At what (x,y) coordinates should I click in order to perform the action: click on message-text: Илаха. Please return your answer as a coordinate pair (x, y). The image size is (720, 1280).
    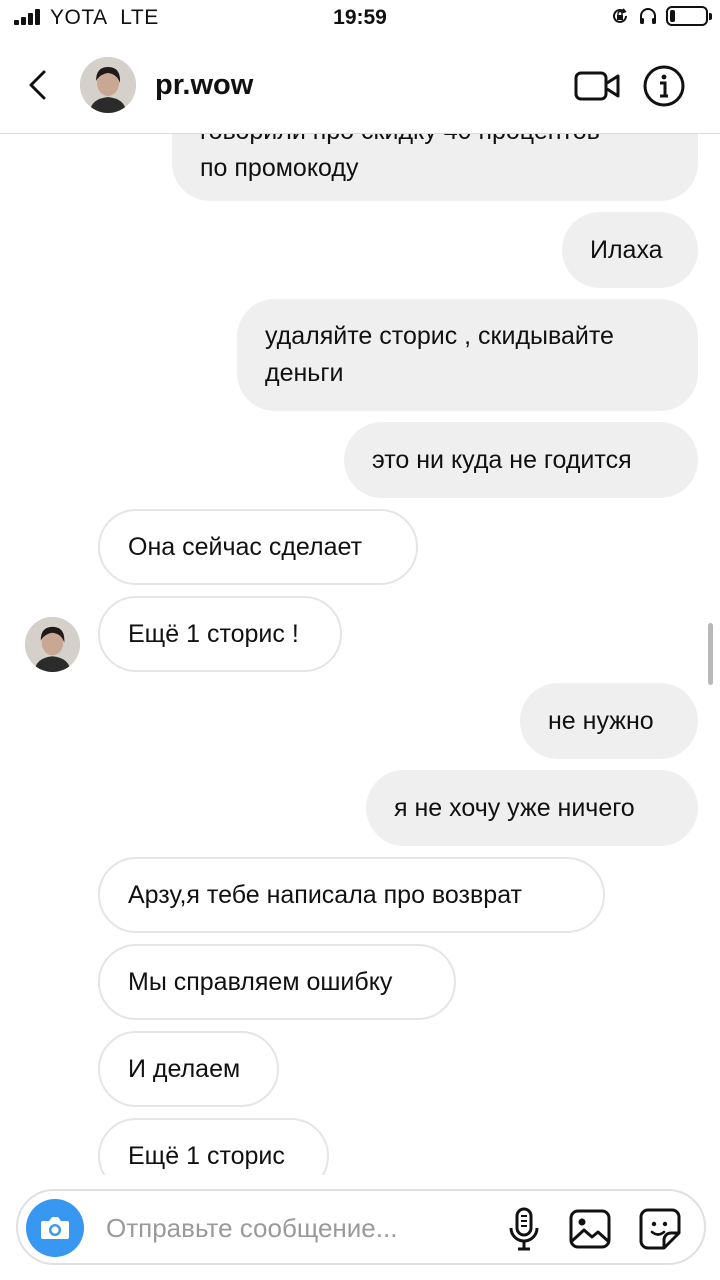
    Looking at the image, I should click on (626, 249).